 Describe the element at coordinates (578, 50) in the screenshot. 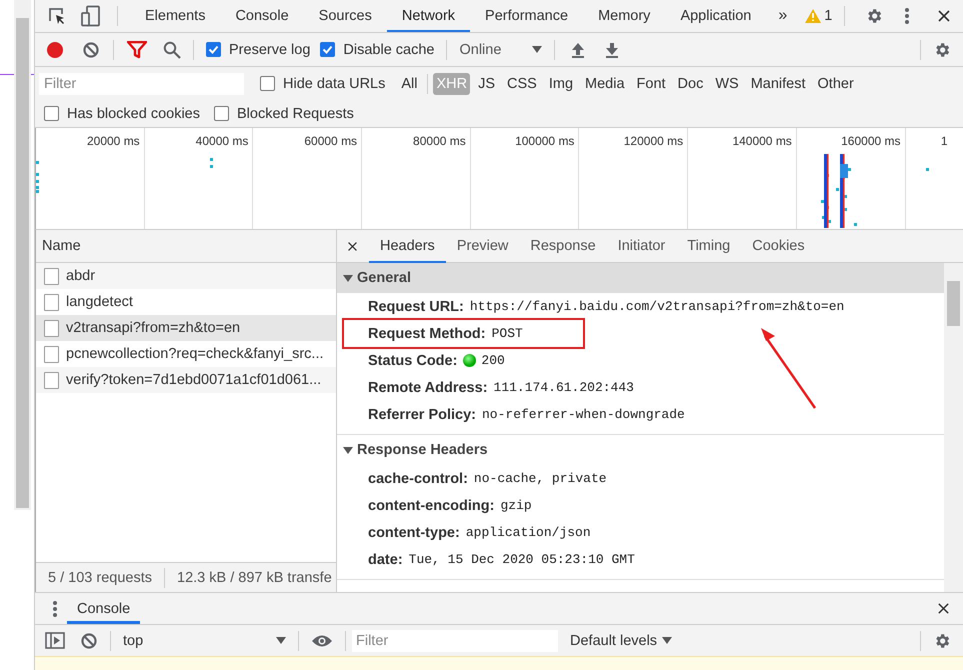

I see `import-icon` at that location.